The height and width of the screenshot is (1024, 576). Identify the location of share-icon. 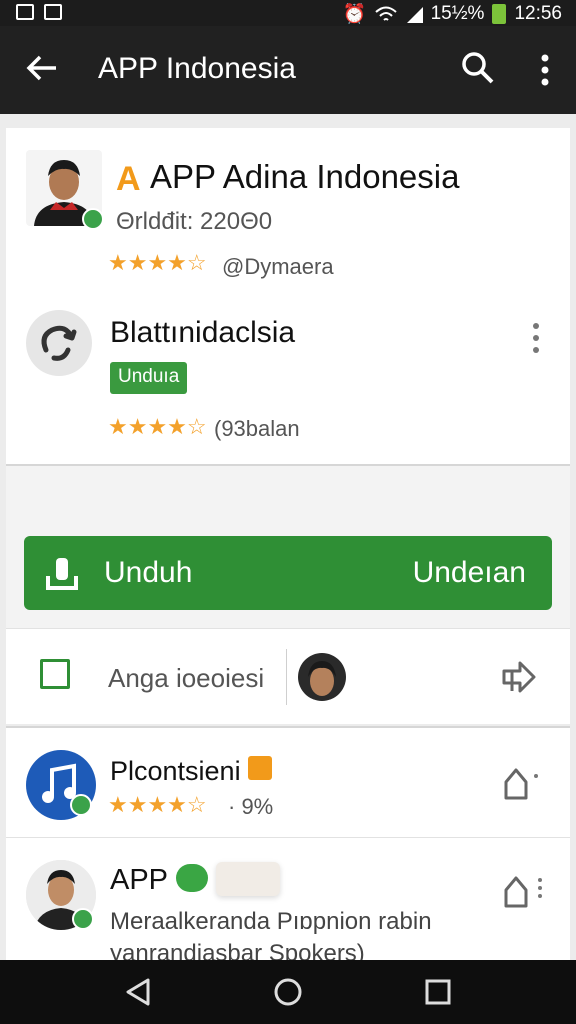
(518, 677).